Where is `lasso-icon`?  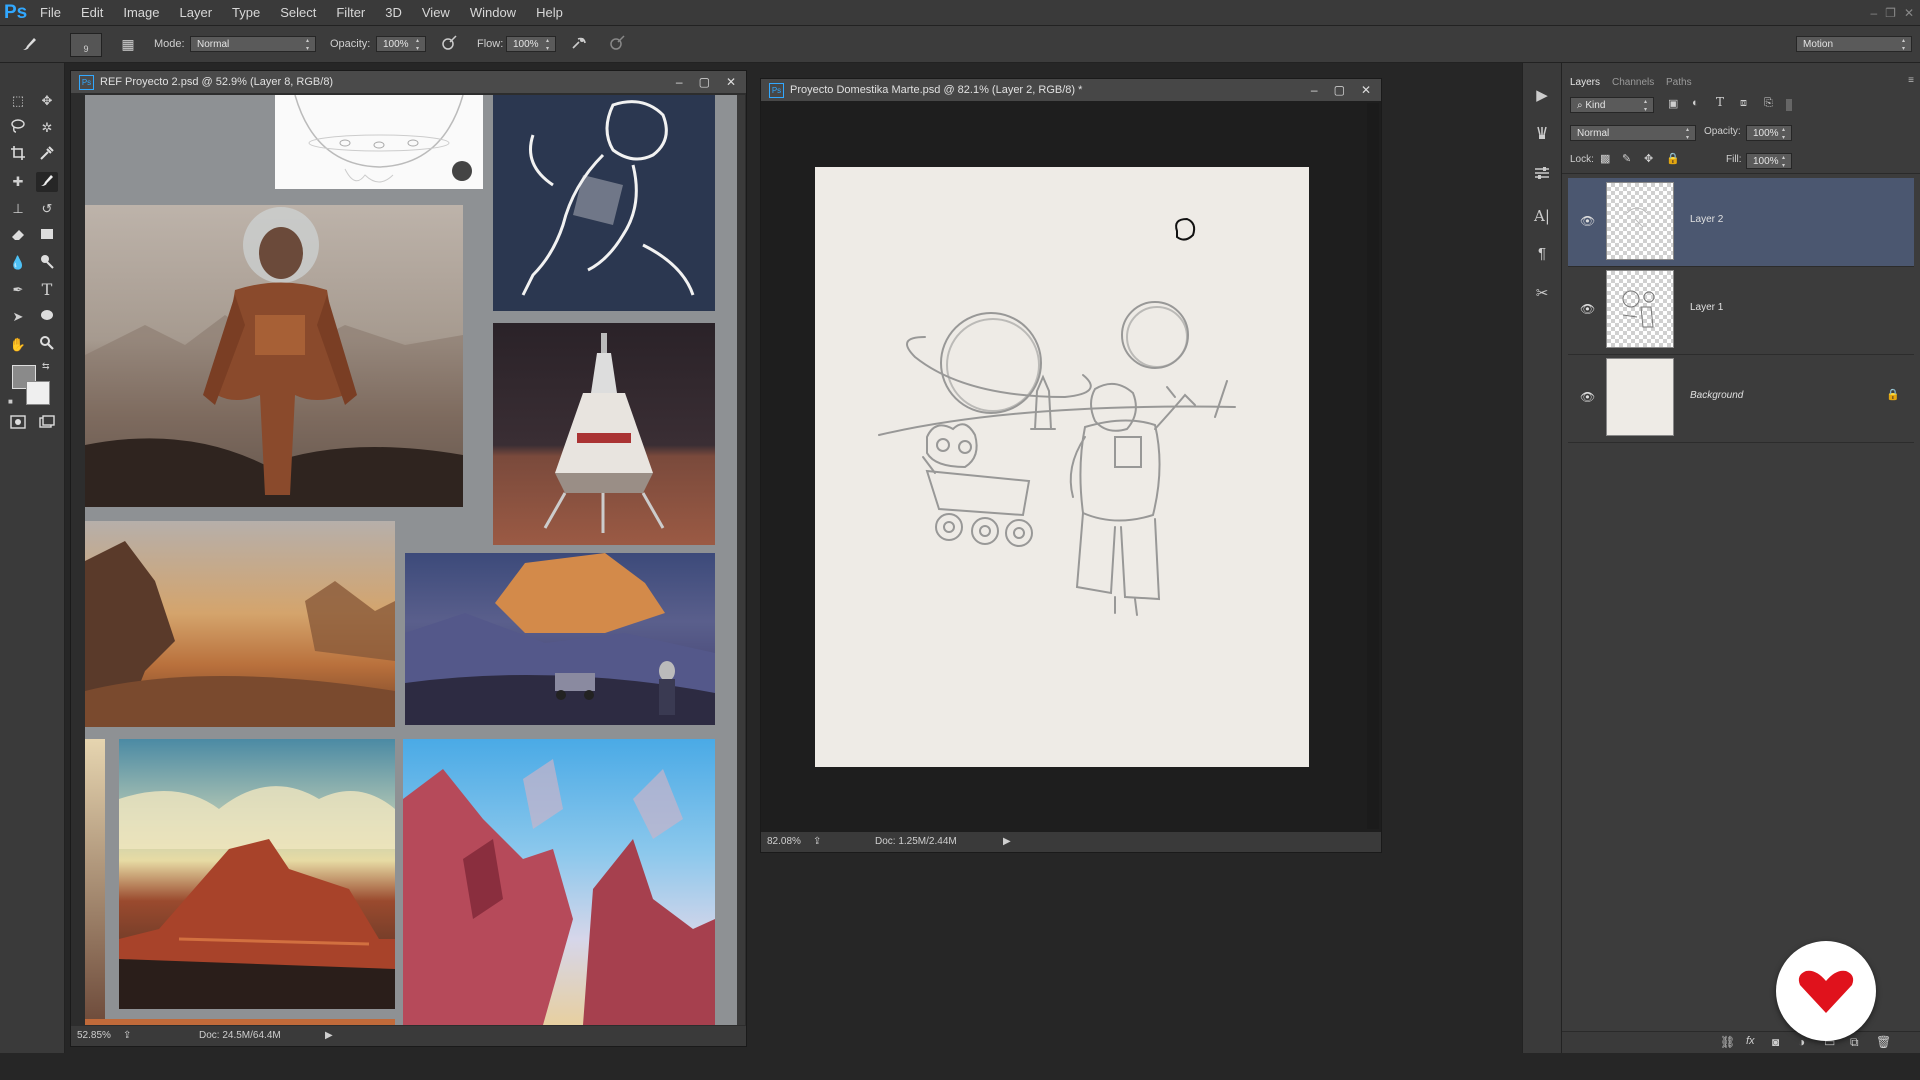 lasso-icon is located at coordinates (18, 128).